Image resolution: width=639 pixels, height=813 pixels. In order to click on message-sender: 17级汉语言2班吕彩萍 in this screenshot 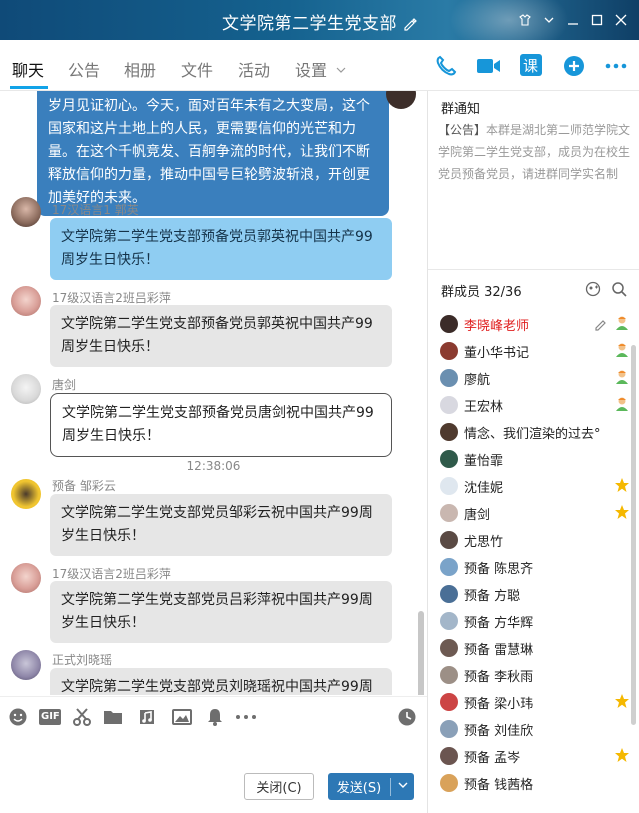, I will do `click(111, 298)`.